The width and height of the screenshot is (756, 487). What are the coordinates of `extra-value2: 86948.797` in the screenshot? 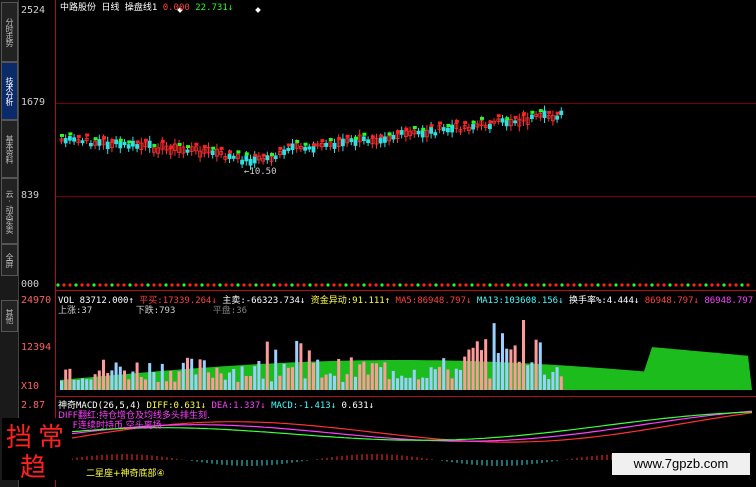 It's located at (729, 301).